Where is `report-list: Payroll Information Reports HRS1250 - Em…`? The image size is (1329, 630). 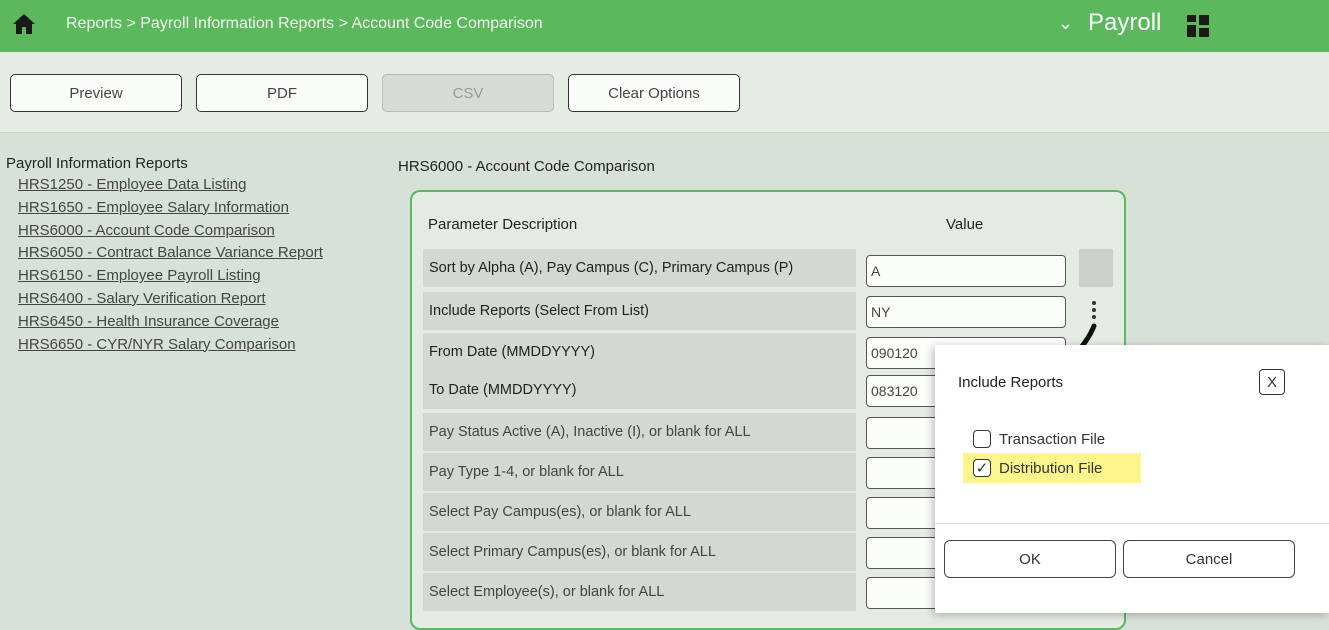 report-list: Payroll Information Reports HRS1250 - Em… is located at coordinates (191, 255).